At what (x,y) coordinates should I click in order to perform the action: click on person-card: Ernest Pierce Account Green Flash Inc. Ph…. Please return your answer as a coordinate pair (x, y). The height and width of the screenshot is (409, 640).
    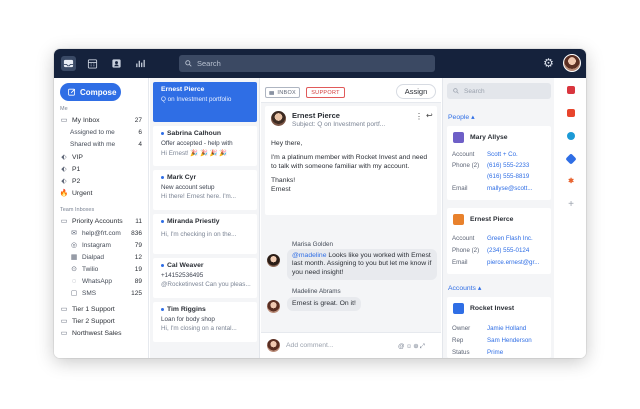
    Looking at the image, I should click on (499, 241).